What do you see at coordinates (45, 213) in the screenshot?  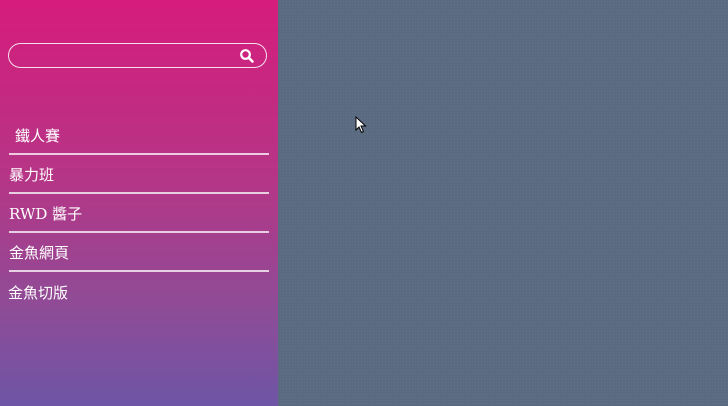 I see `nav-link-rwd: RWD 醬子` at bounding box center [45, 213].